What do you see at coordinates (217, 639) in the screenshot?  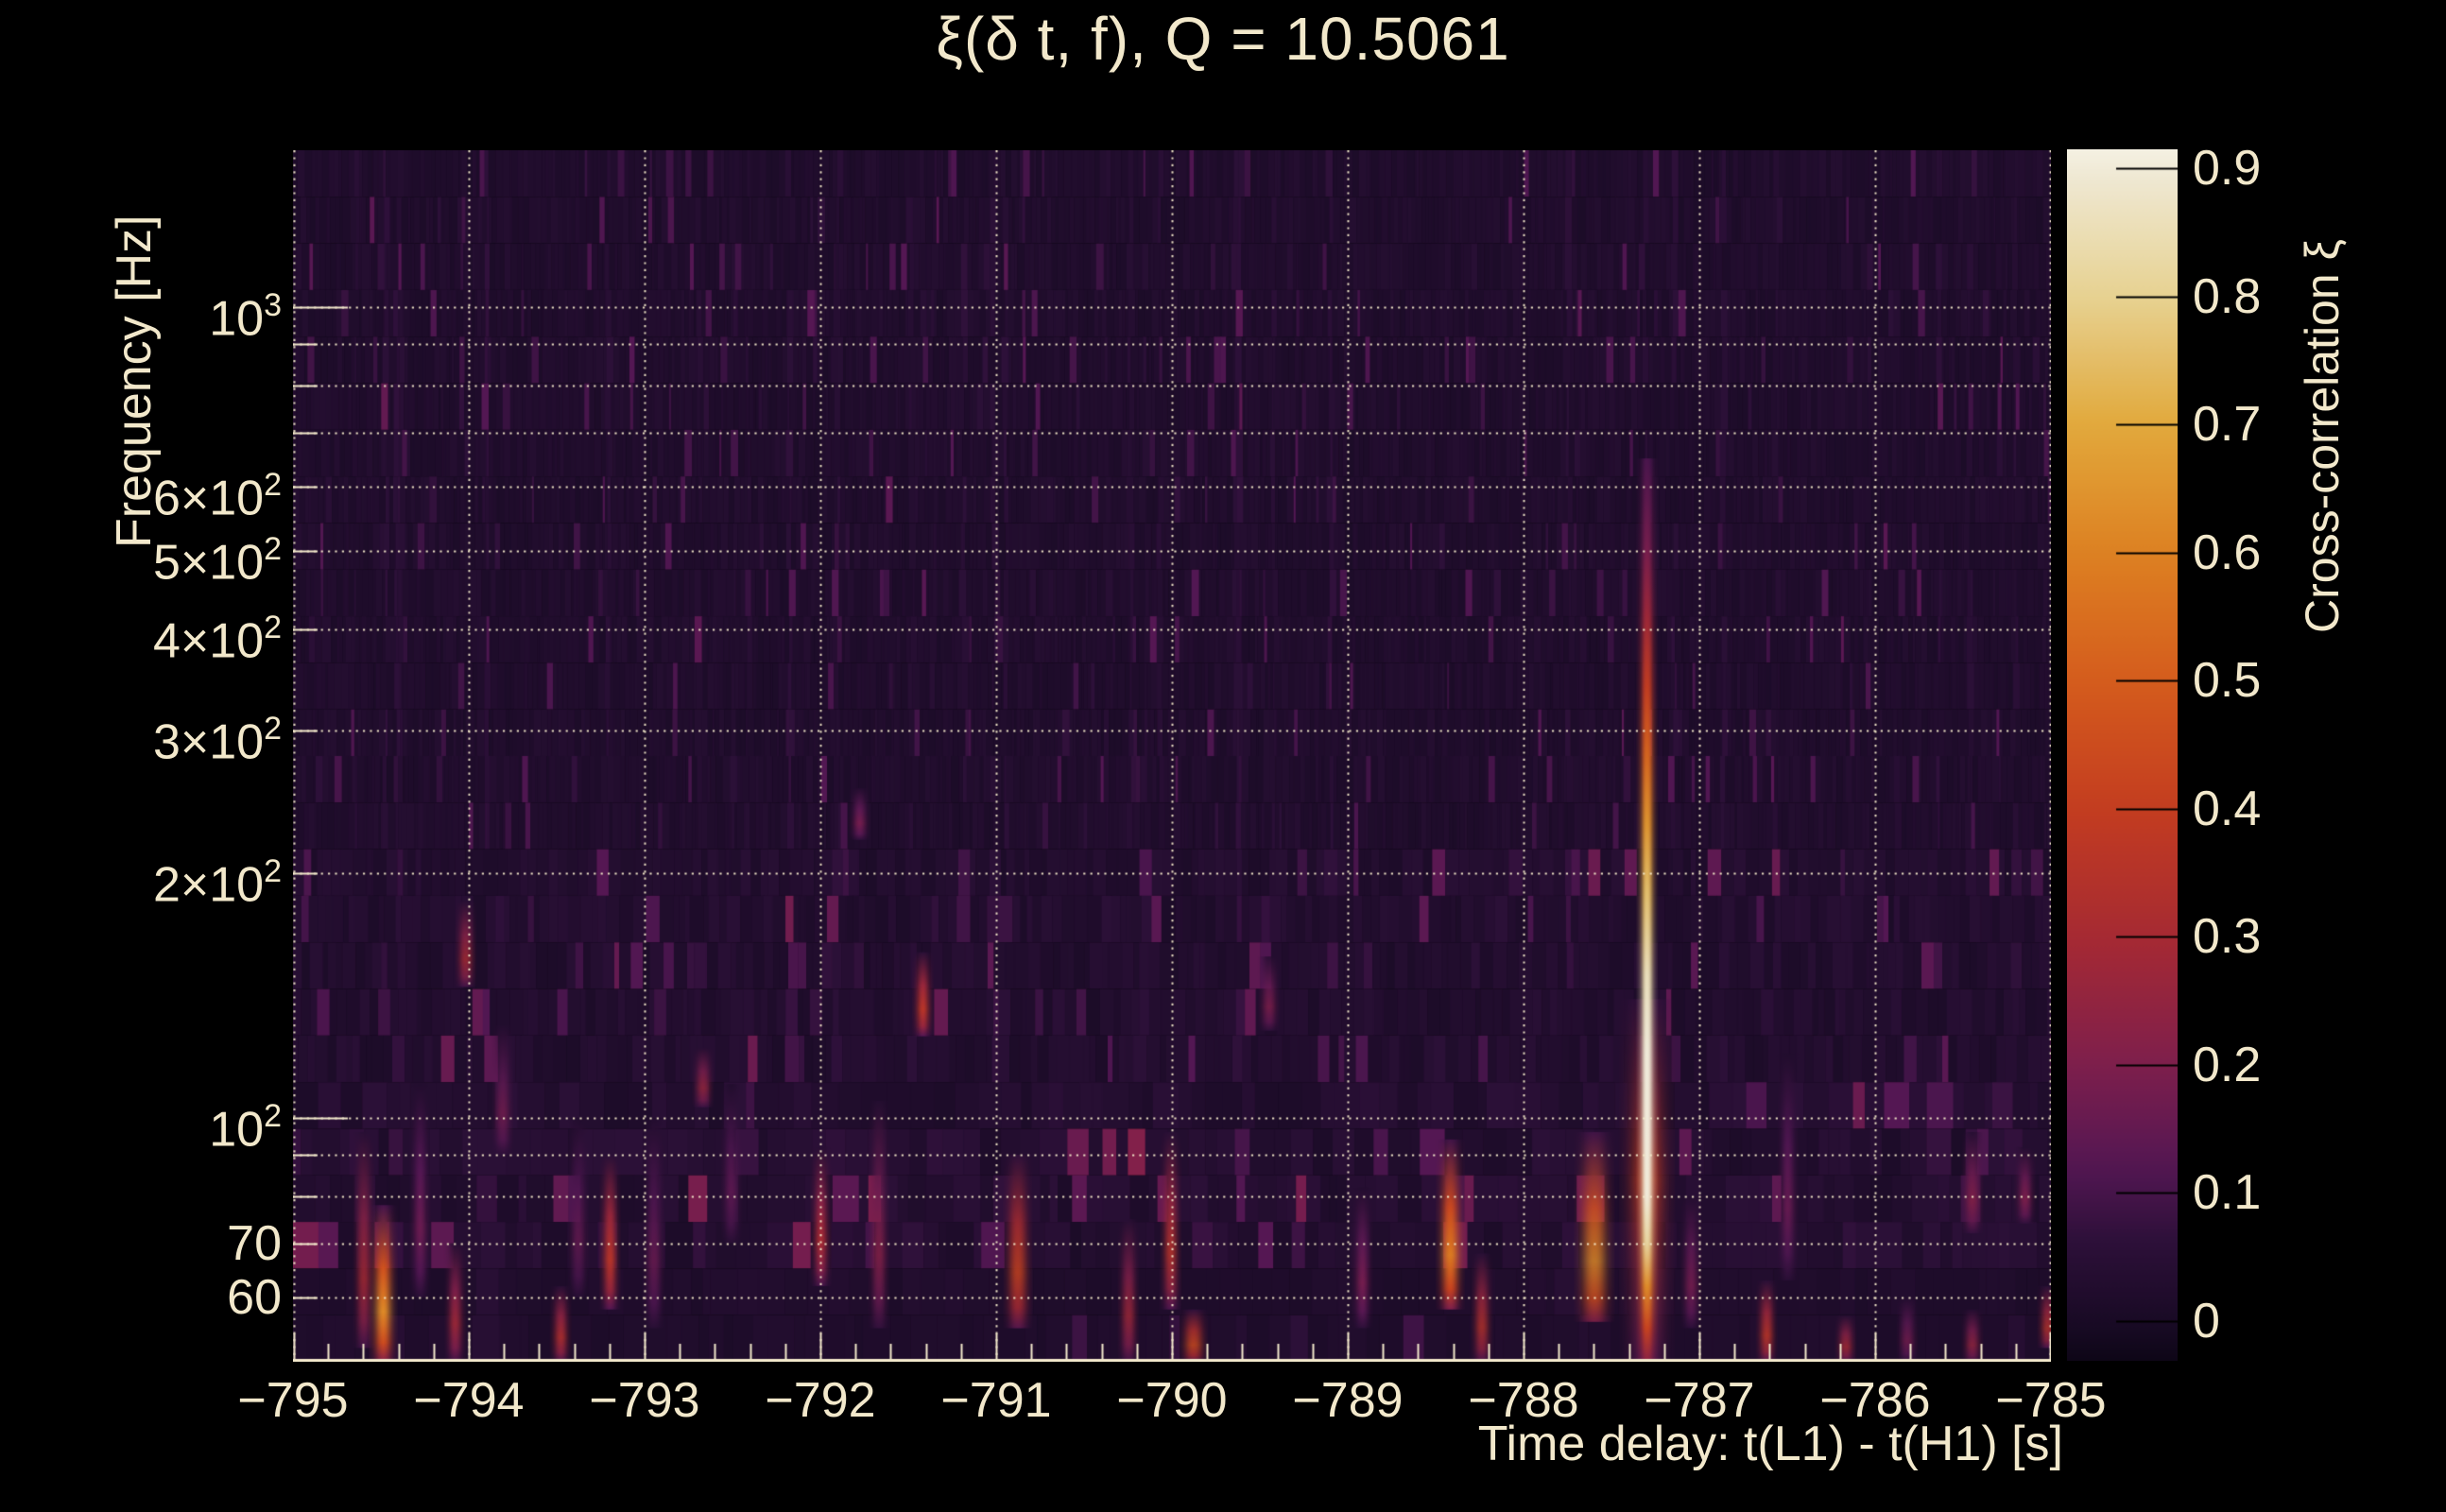 I see `y-tick-label: 4×102` at bounding box center [217, 639].